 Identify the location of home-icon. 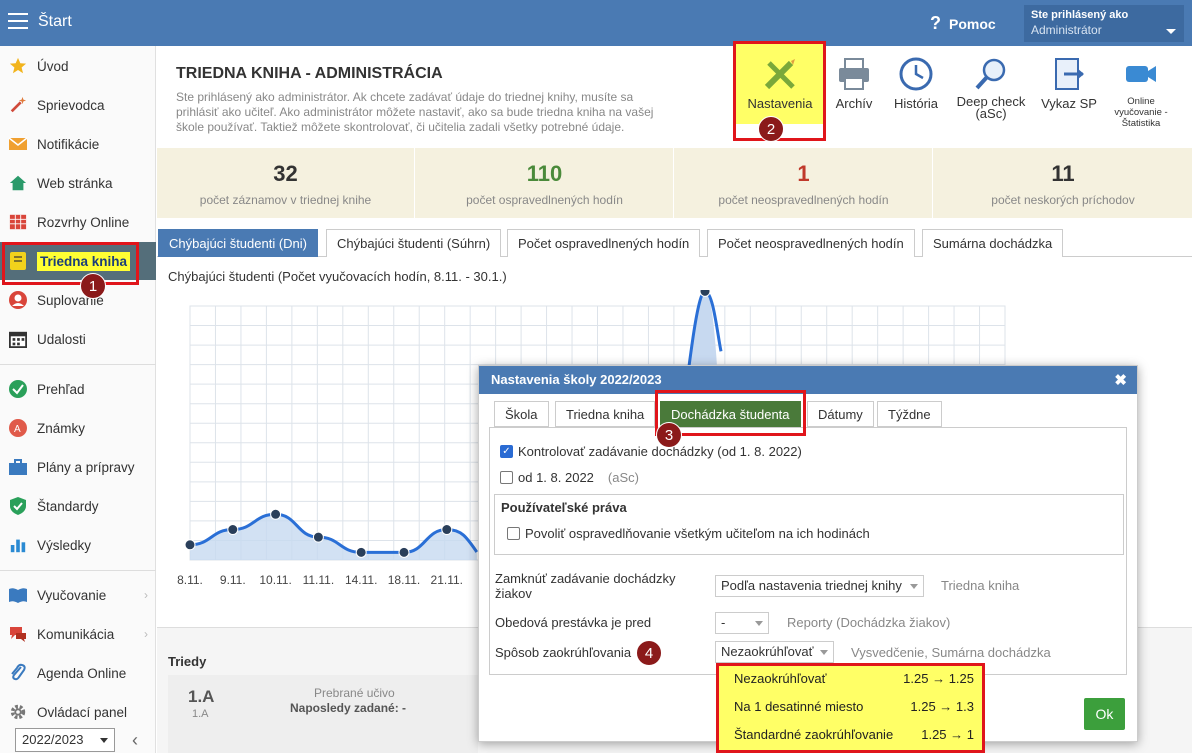
(18, 183).